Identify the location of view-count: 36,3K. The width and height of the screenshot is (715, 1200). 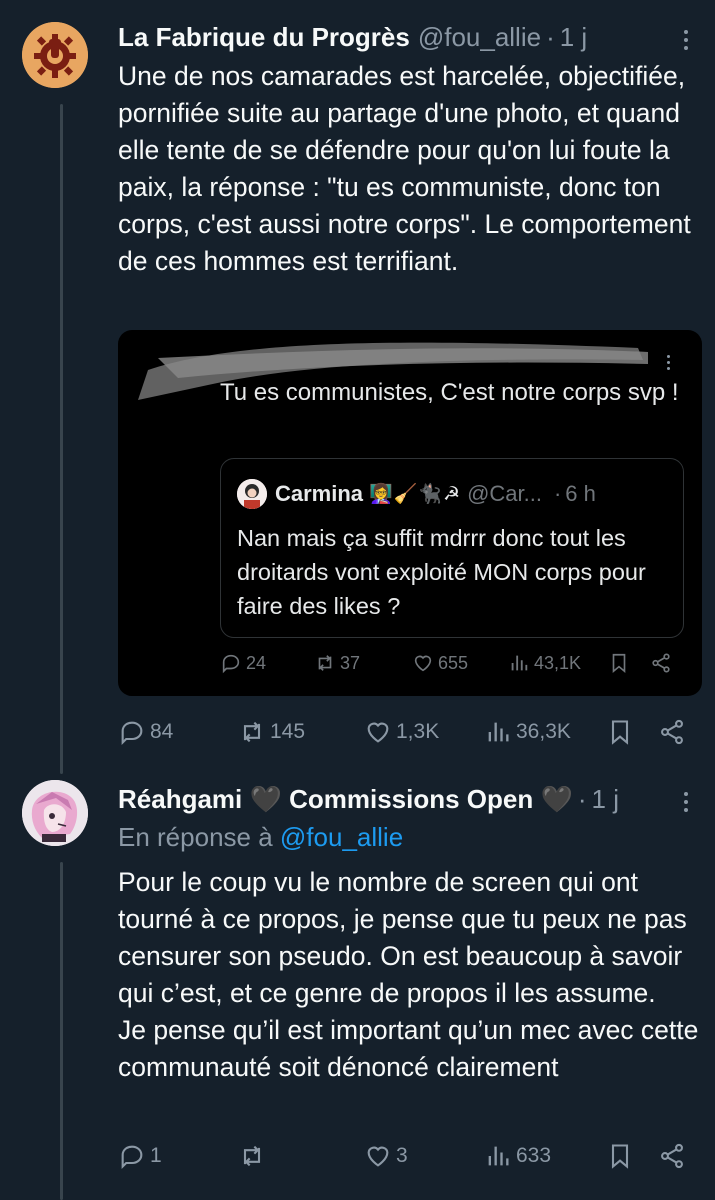
(543, 731).